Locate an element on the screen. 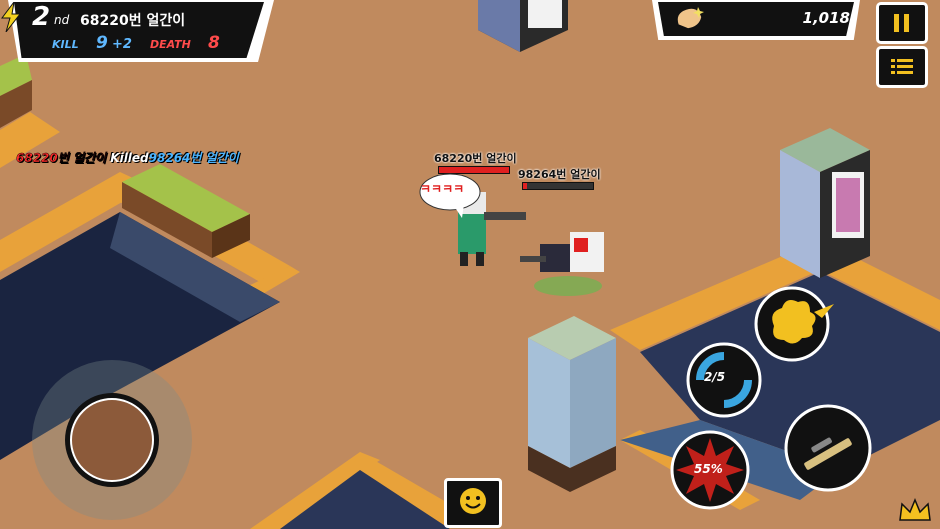 This screenshot has width=940, height=529. rank-number: 2 is located at coordinates (41, 17).